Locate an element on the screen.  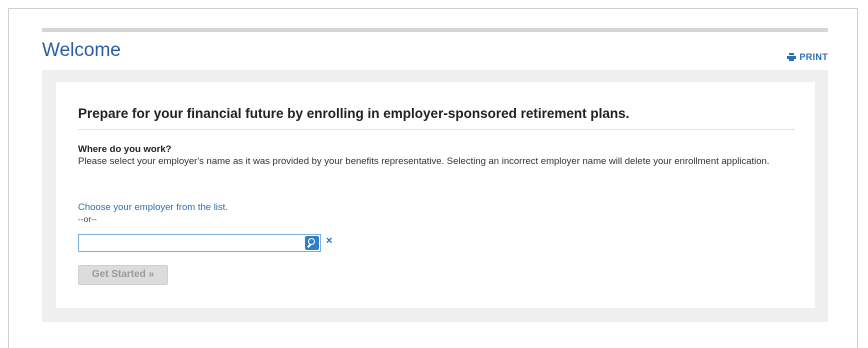
employer-question: Where do you work? is located at coordinates (125, 149).